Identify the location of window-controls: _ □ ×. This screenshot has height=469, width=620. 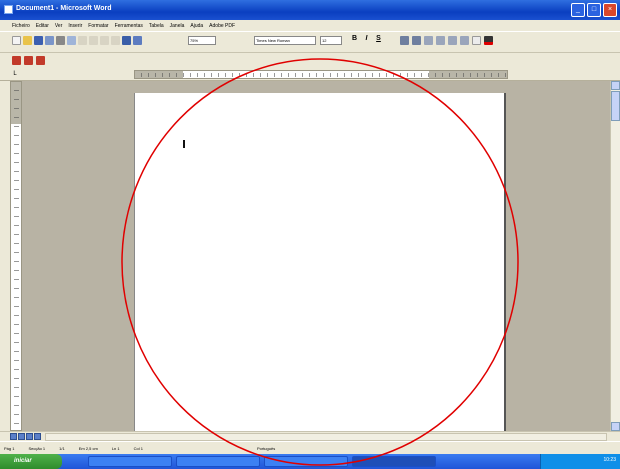
(594, 10).